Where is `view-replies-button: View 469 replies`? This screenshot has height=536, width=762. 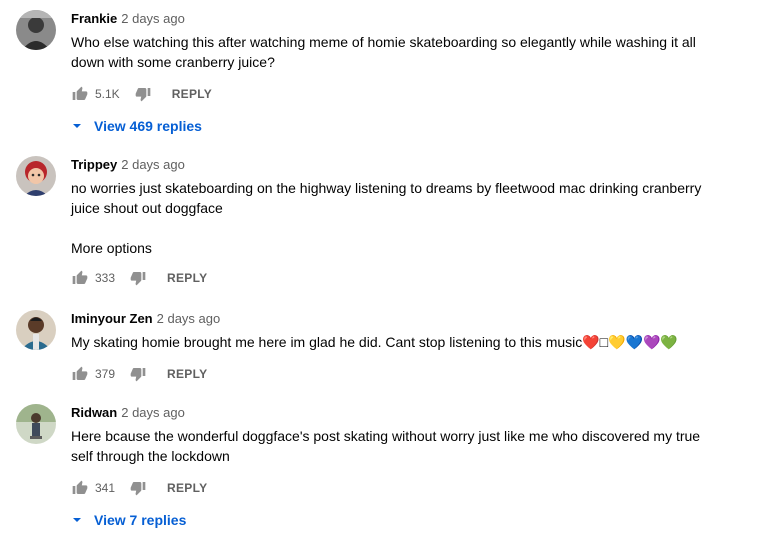
view-replies-button: View 469 replies is located at coordinates (413, 126).